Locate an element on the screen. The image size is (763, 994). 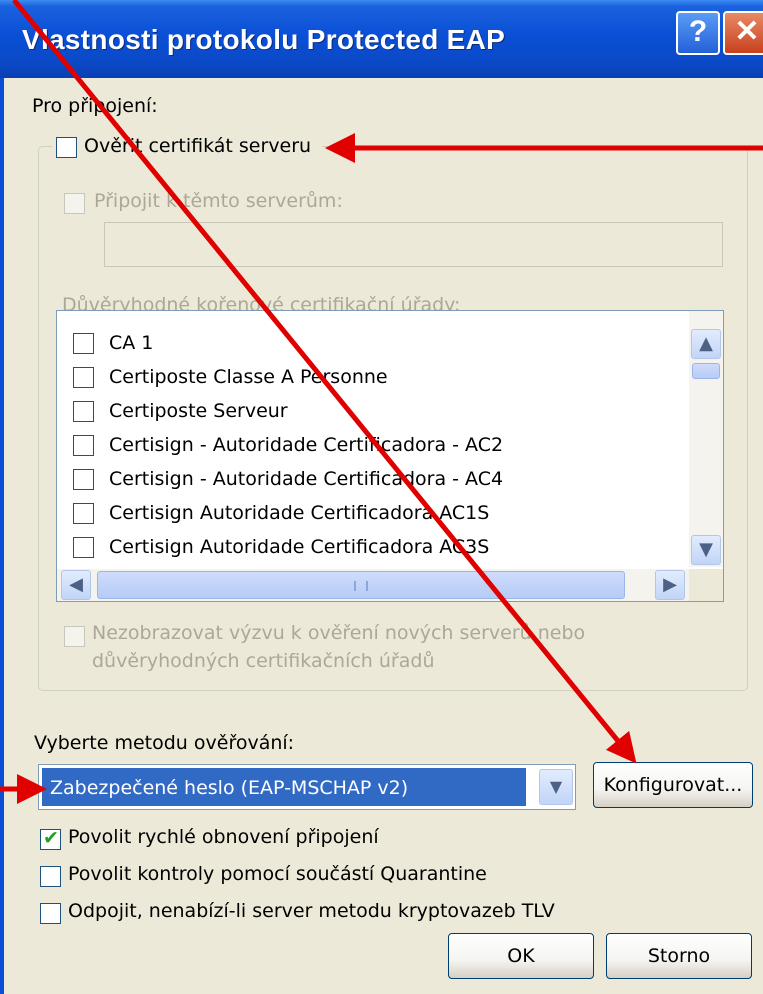
scroll-corner is located at coordinates (706, 585).